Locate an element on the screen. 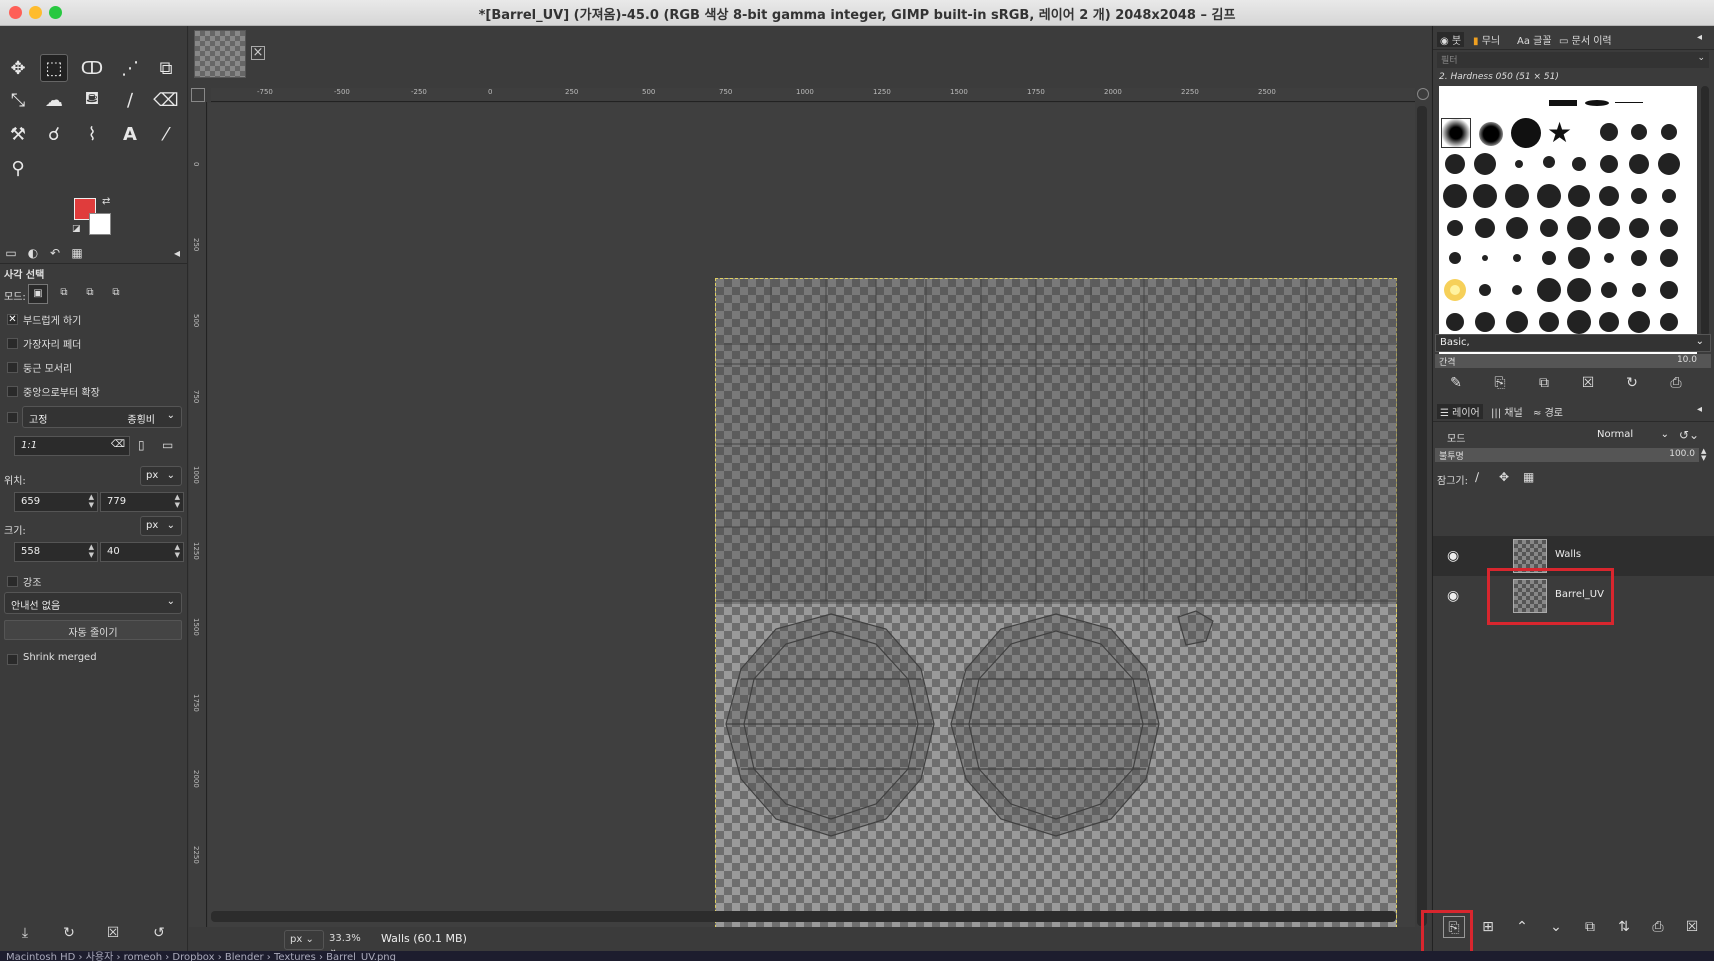 This screenshot has height=961, width=1714. undo-history-tab-icon: ↶ is located at coordinates (55, 254).